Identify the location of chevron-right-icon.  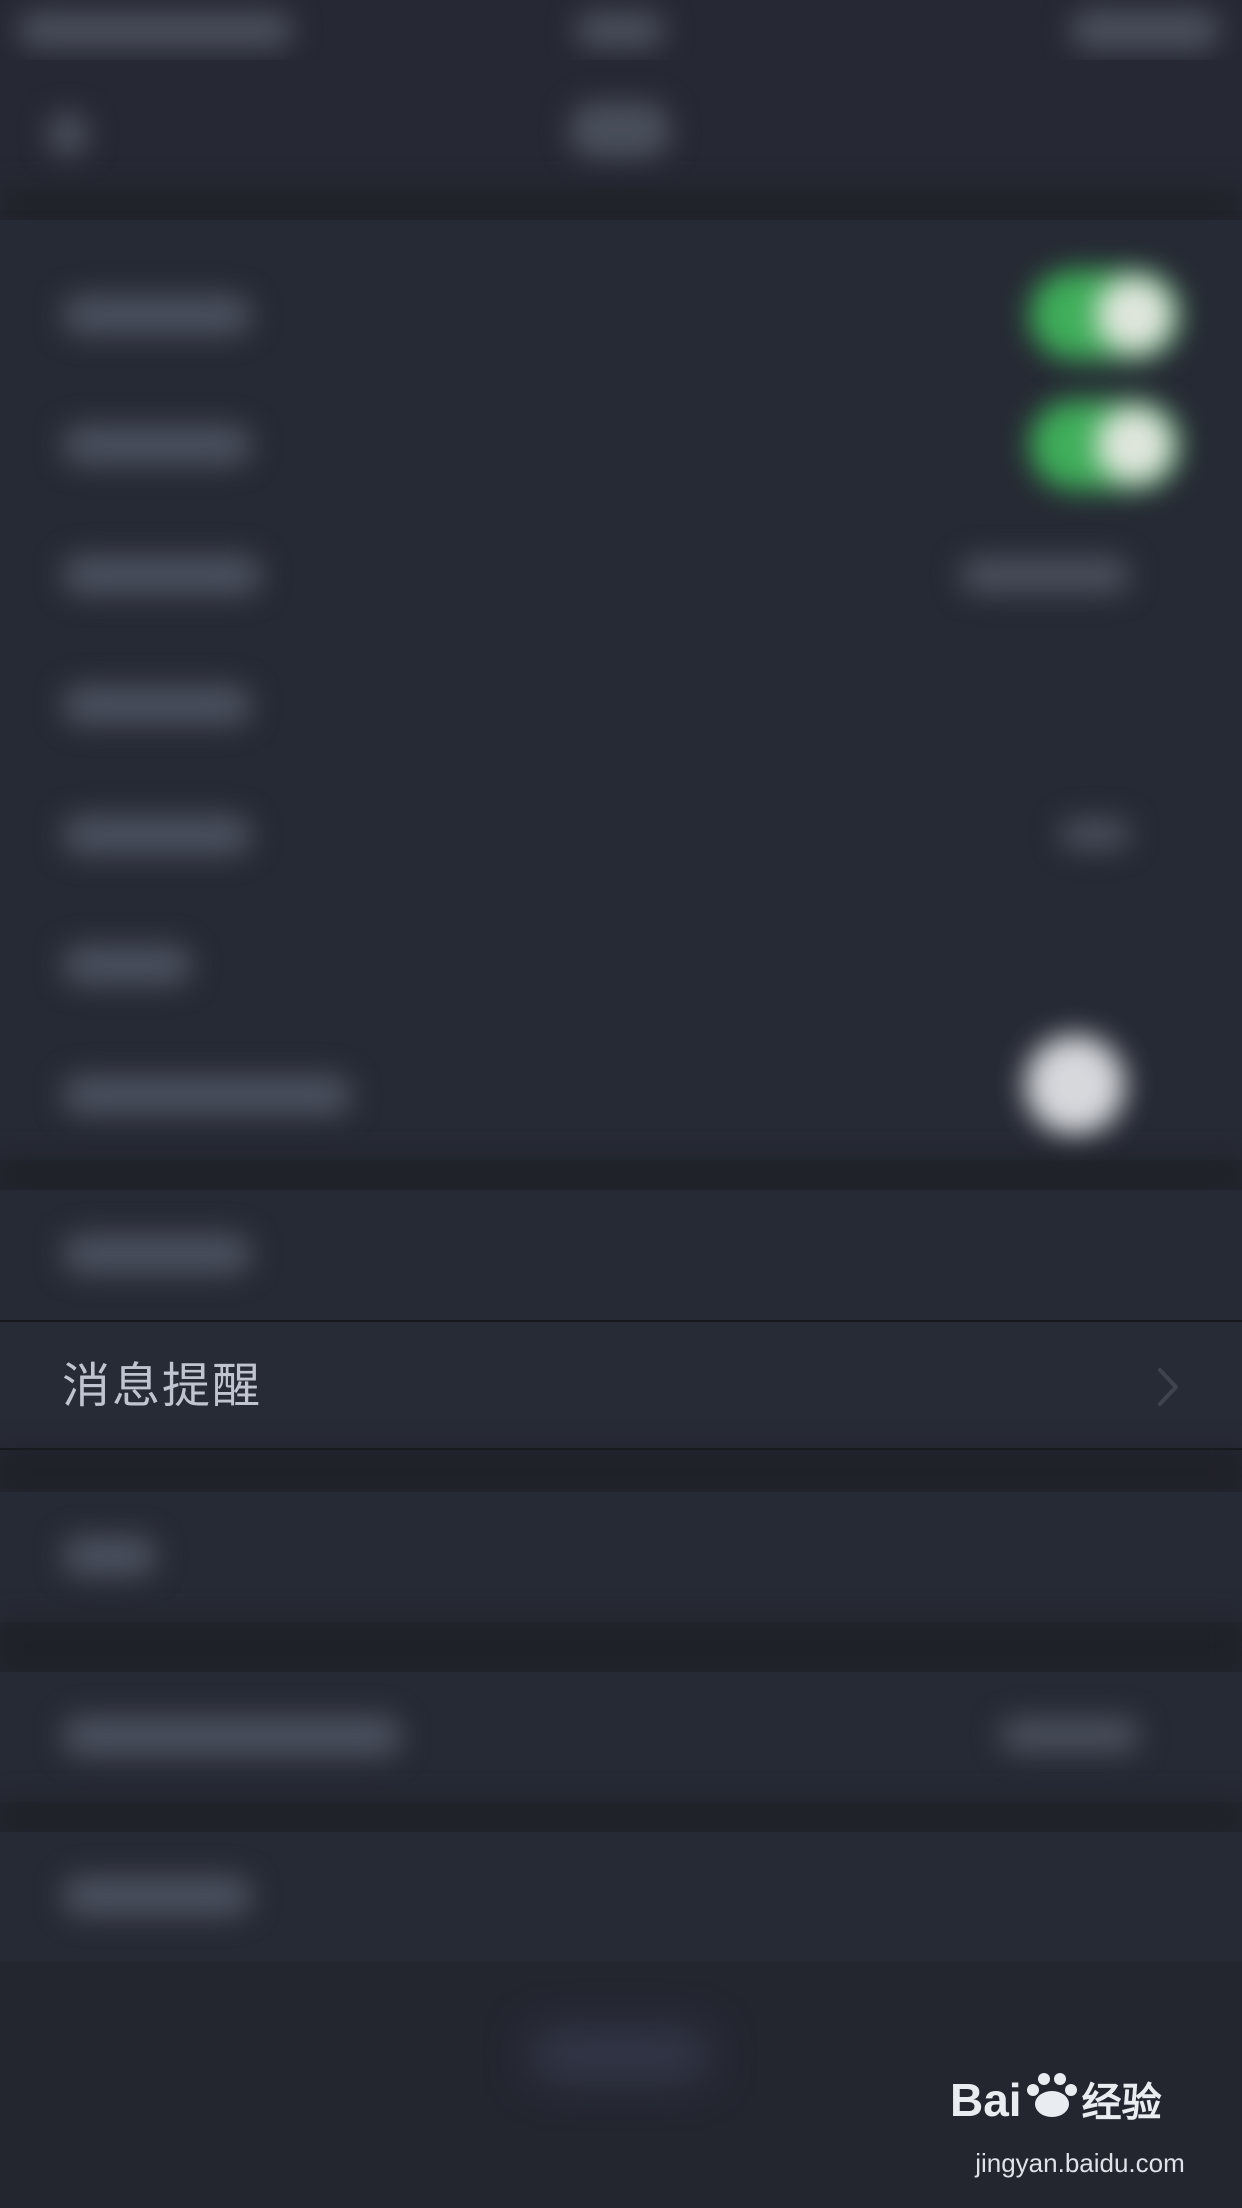
(1168, 1387).